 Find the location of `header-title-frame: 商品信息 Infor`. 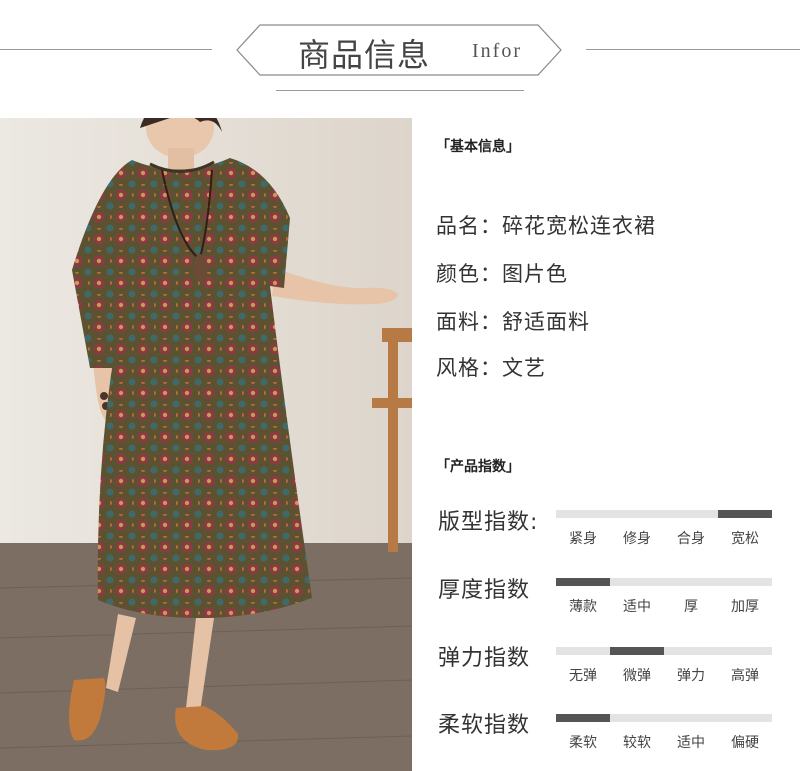

header-title-frame: 商品信息 Infor is located at coordinates (399, 50).